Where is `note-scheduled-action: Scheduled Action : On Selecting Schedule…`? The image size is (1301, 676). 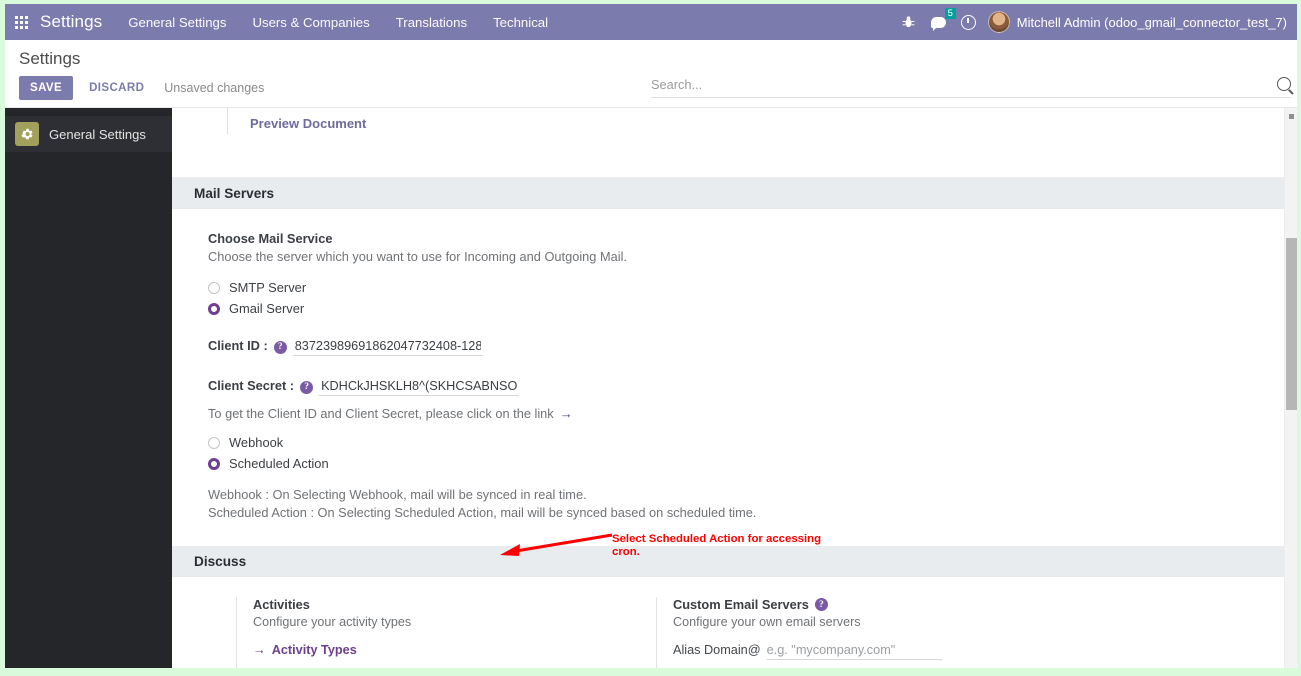 note-scheduled-action: Scheduled Action : On Selecting Schedule… is located at coordinates (482, 512).